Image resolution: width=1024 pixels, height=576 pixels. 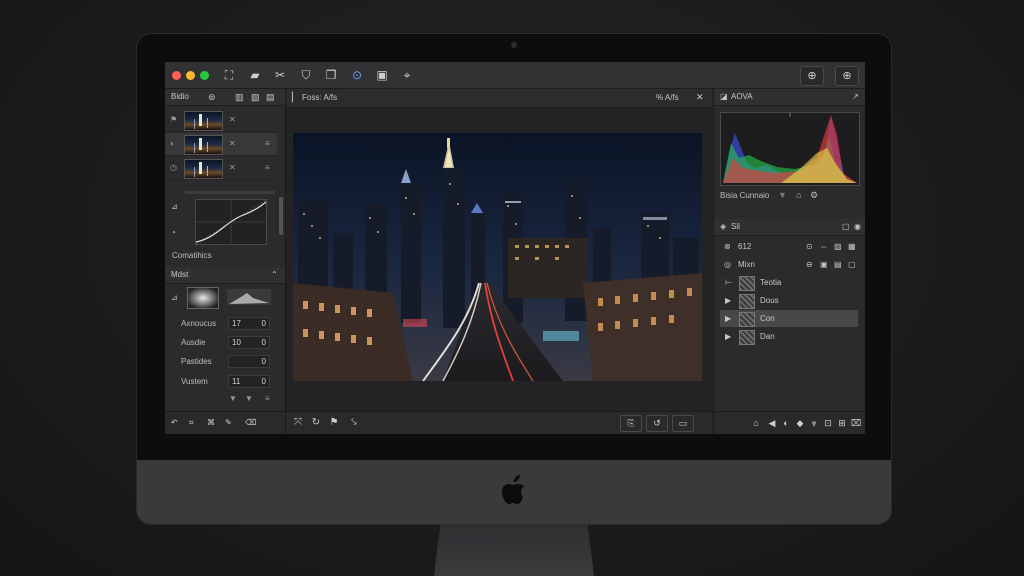 I want to click on brush-tool-icon: ✎, so click(x=228, y=422).